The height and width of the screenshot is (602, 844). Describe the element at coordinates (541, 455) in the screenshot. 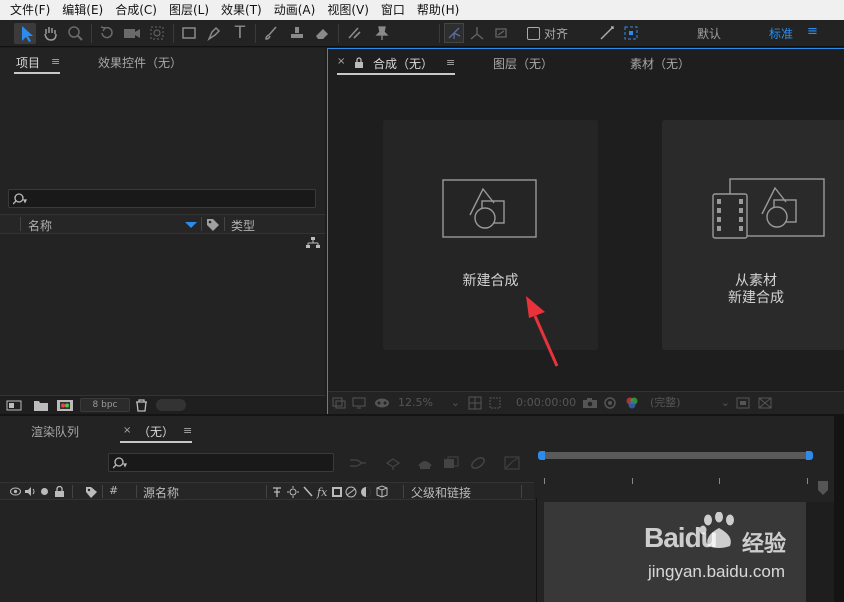

I see `work-area-start-handle` at that location.